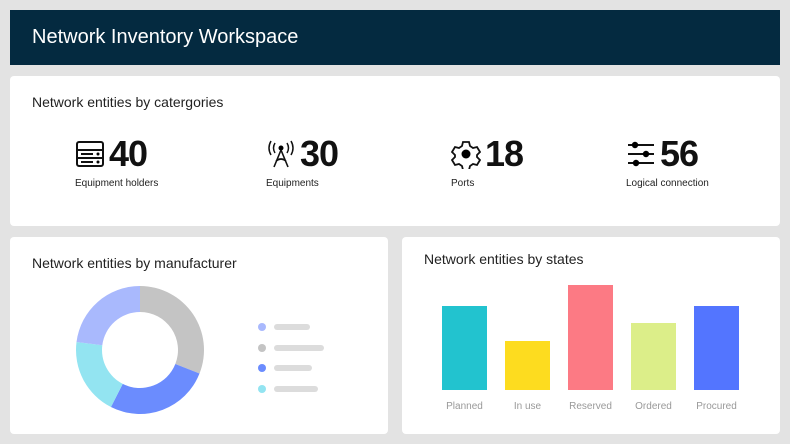 This screenshot has height=444, width=790. What do you see at coordinates (464, 406) in the screenshot?
I see `x-tick-label: Planned` at bounding box center [464, 406].